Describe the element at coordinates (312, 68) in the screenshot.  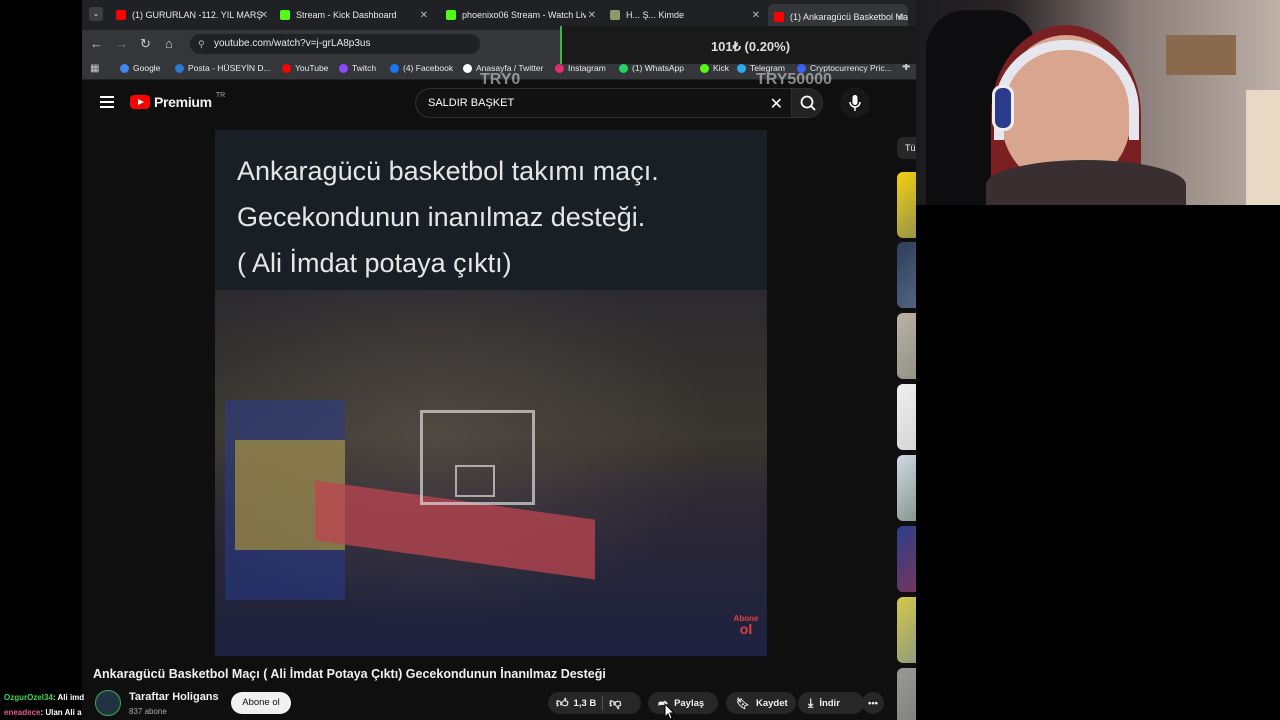
I see `bookmark-label: YouTube` at that location.